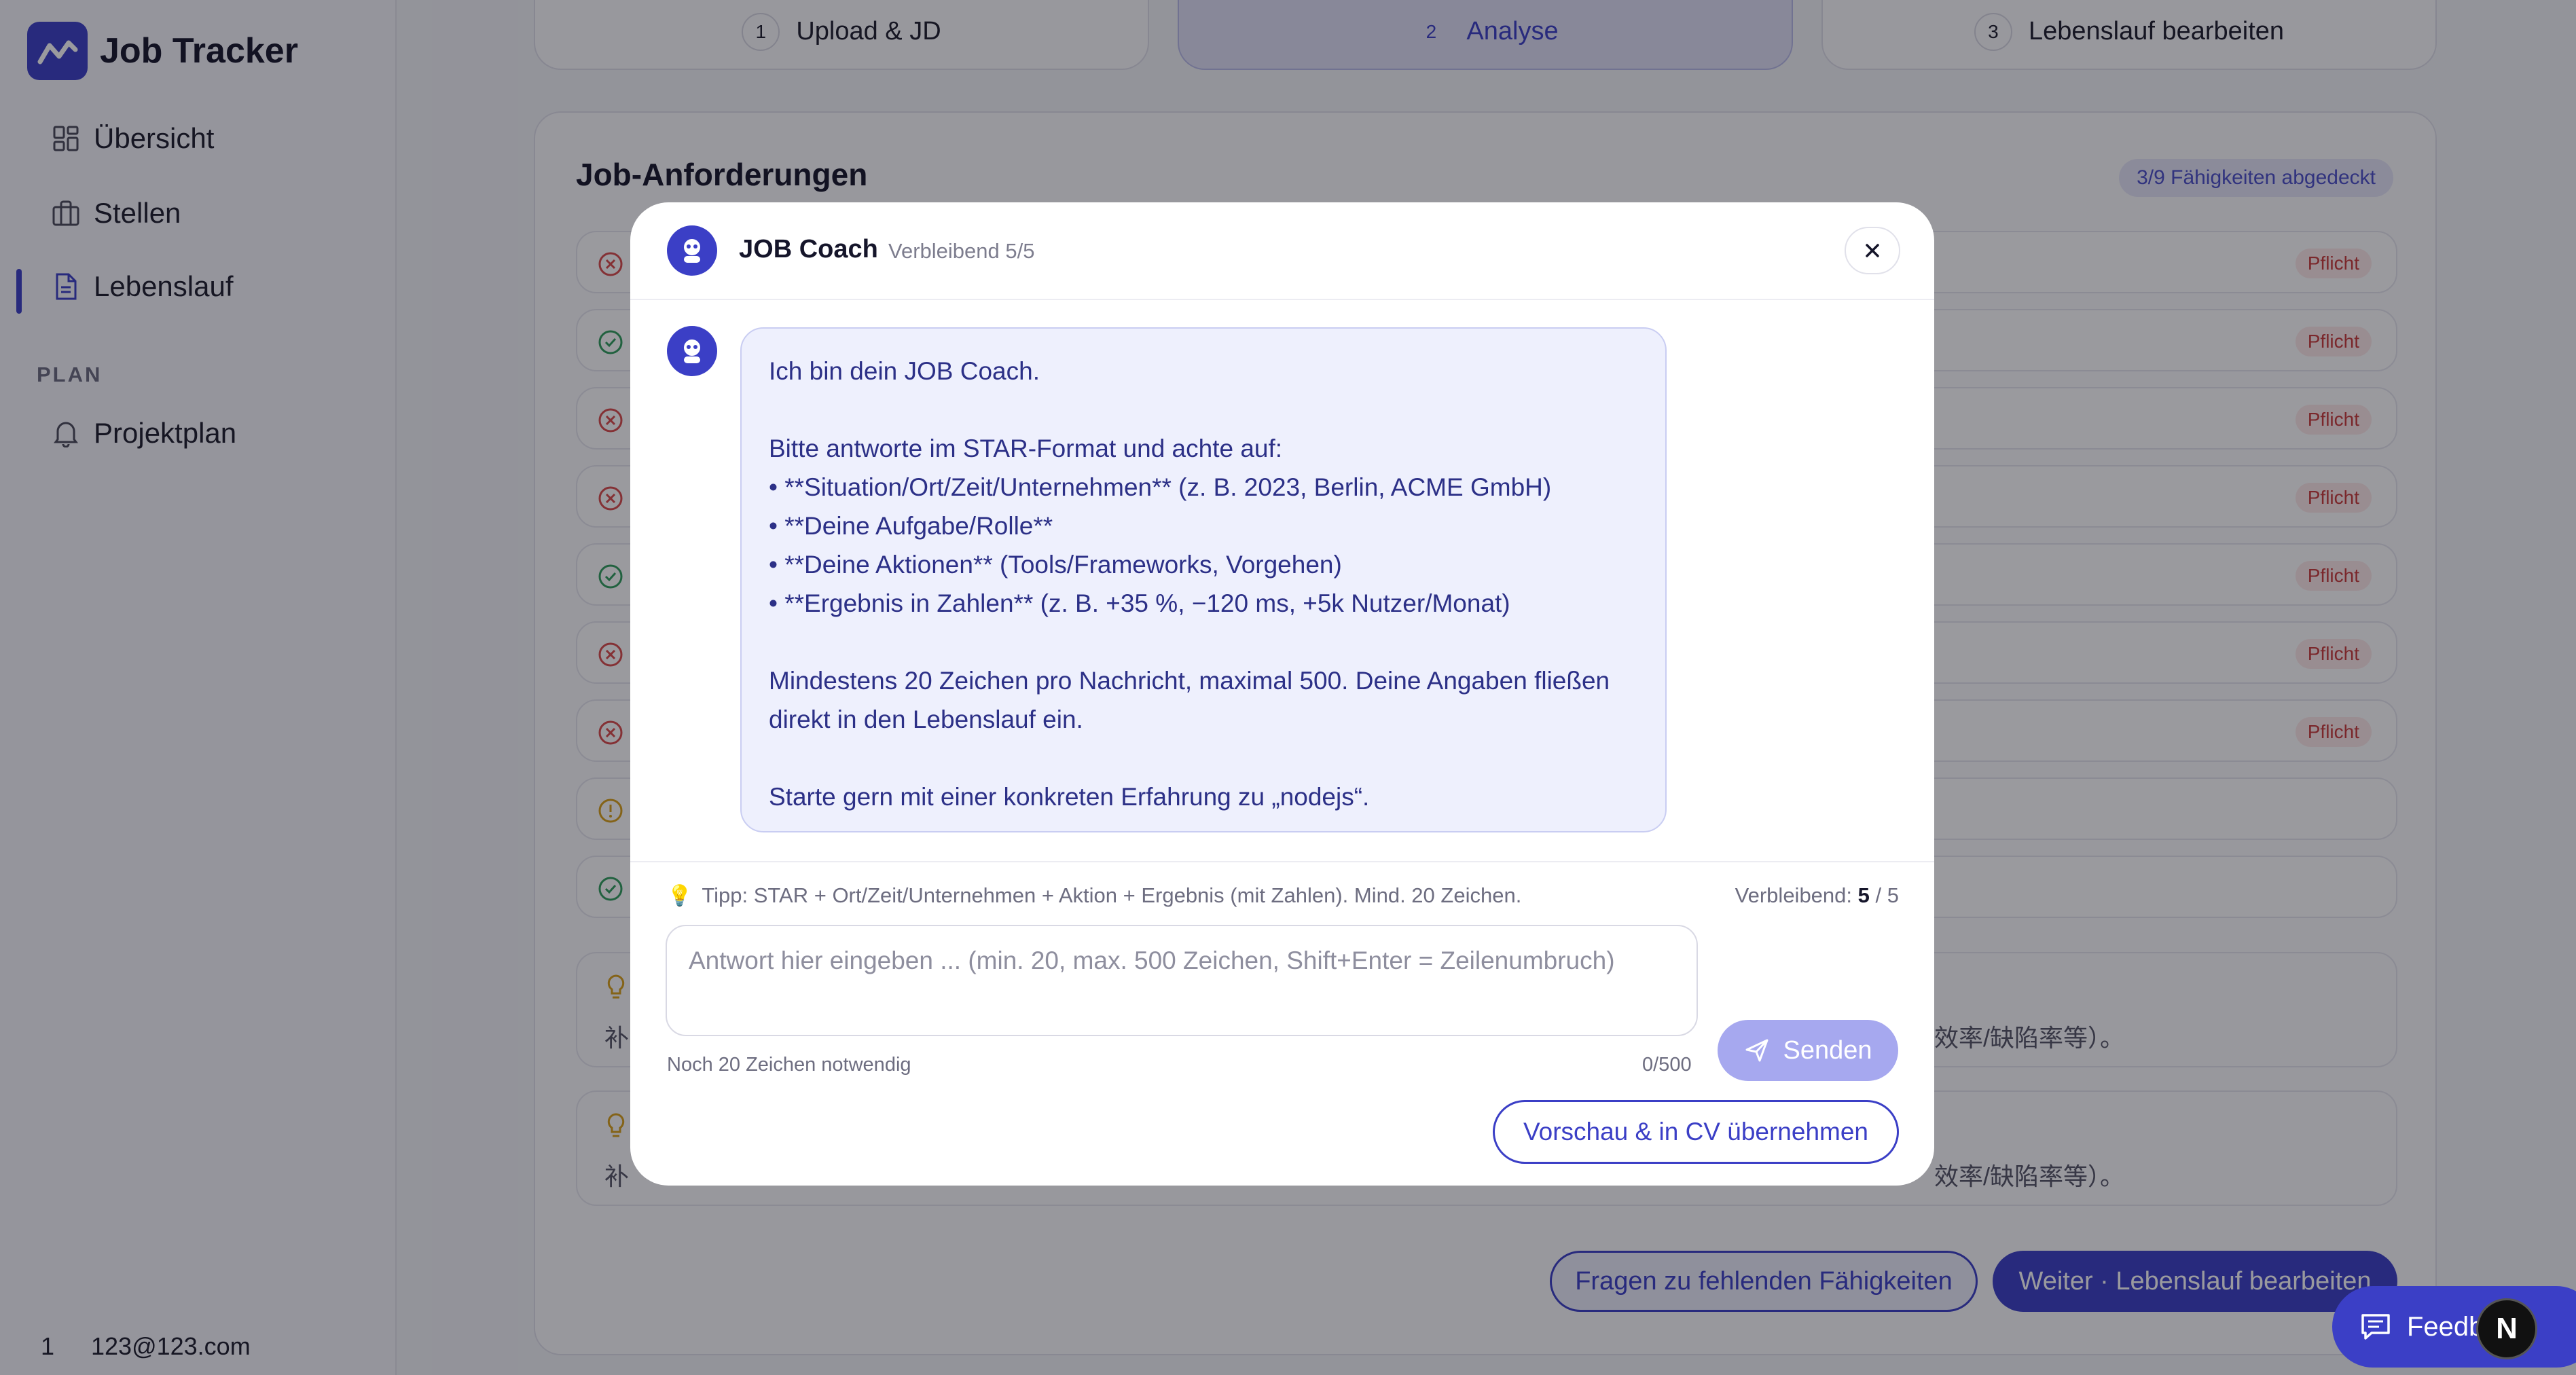  I want to click on answer-input, so click(1182, 980).